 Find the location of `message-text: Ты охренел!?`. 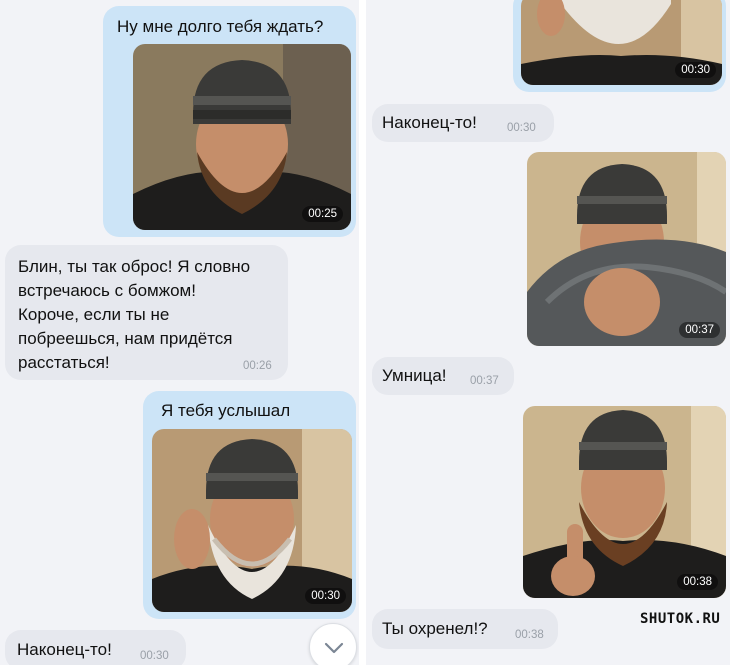

message-text: Ты охренел!? is located at coordinates (435, 628).